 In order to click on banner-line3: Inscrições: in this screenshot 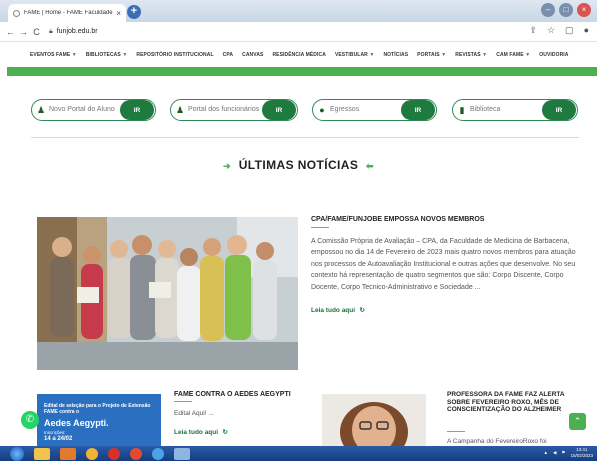, I will do `click(55, 432)`.